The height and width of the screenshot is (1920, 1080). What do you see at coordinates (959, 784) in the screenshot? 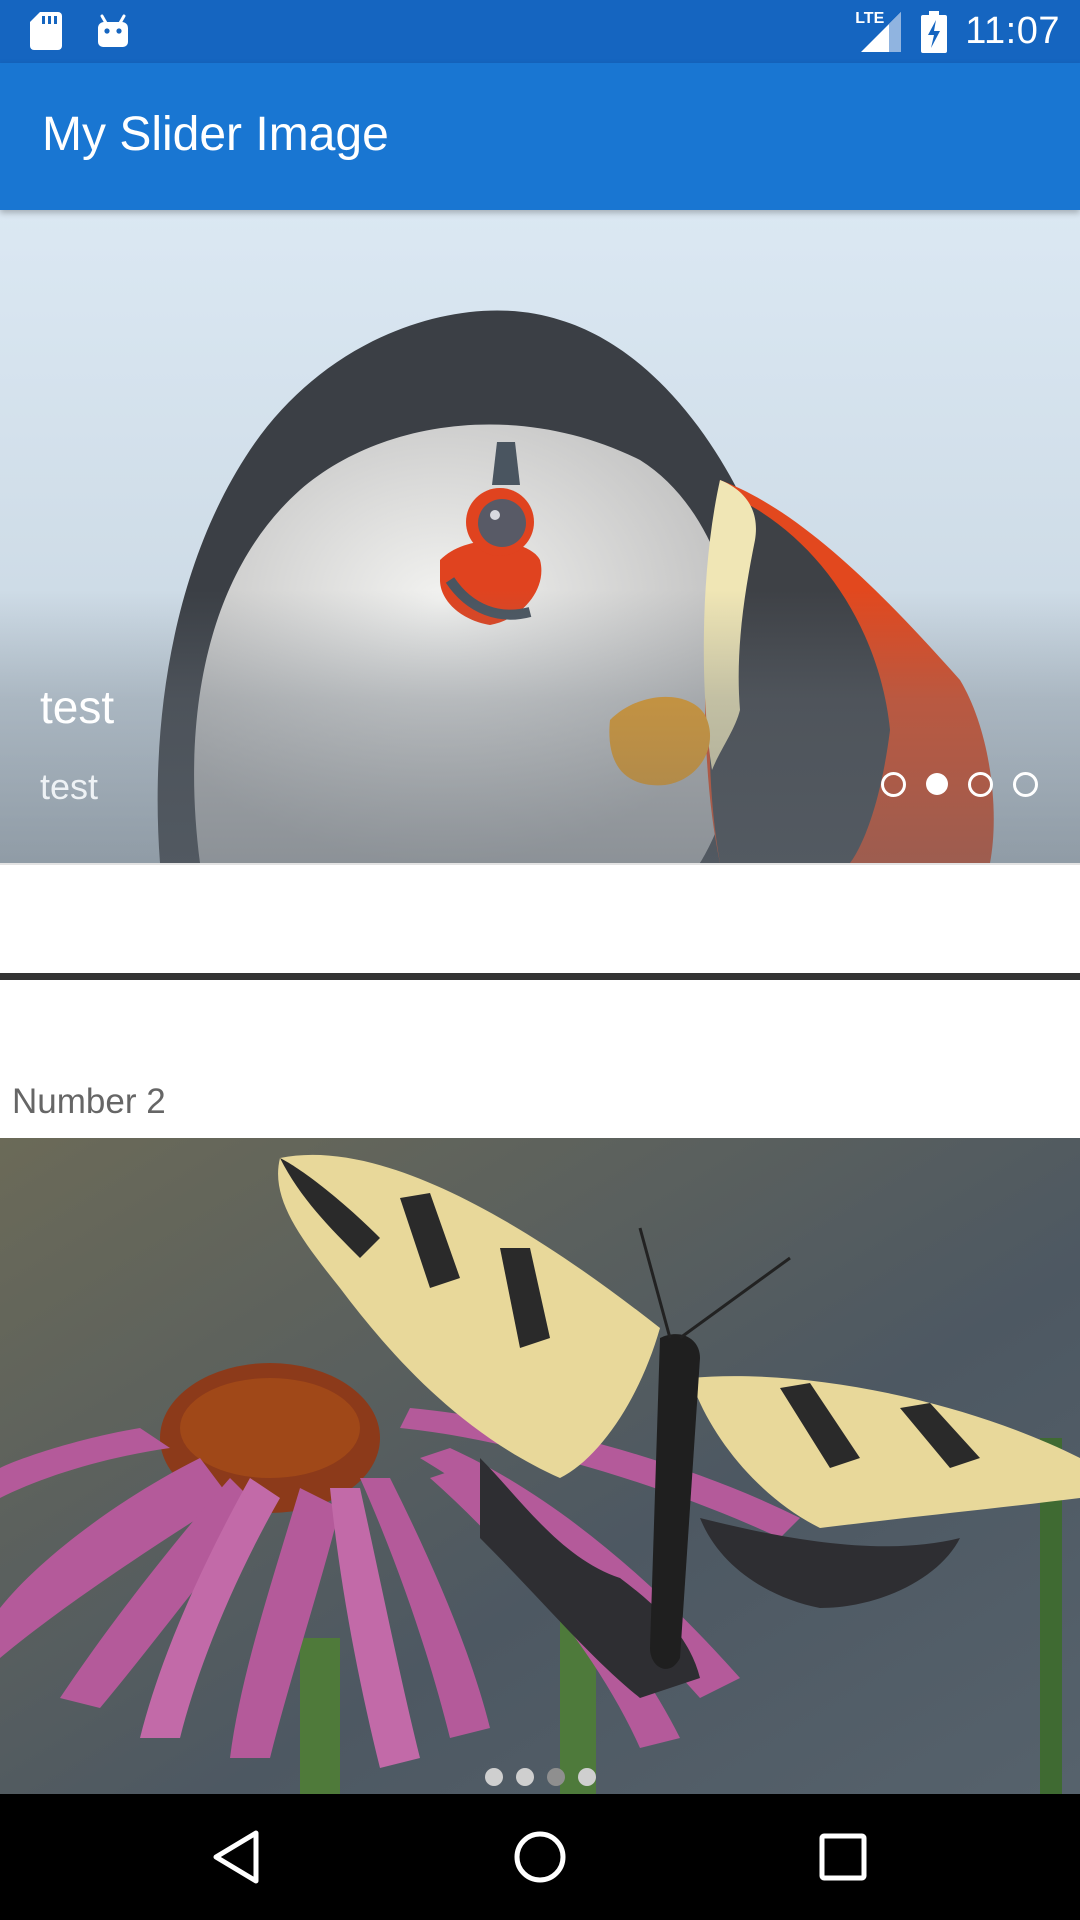
I see `slider-1-indicators` at bounding box center [959, 784].